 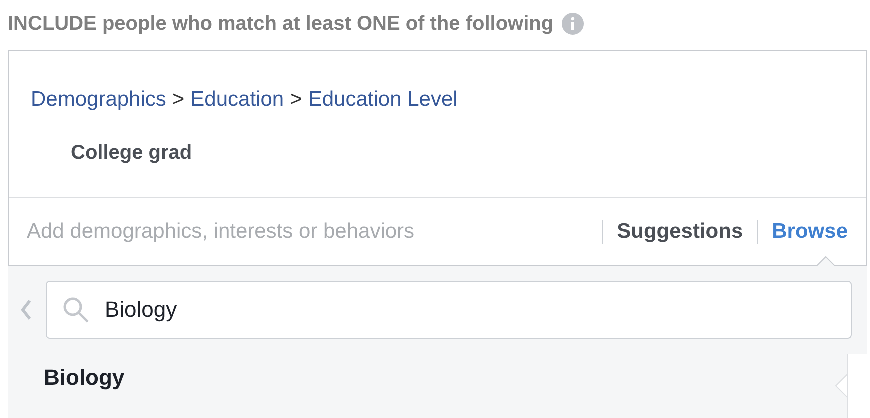 What do you see at coordinates (131, 153) in the screenshot?
I see `selected-item: College grad` at bounding box center [131, 153].